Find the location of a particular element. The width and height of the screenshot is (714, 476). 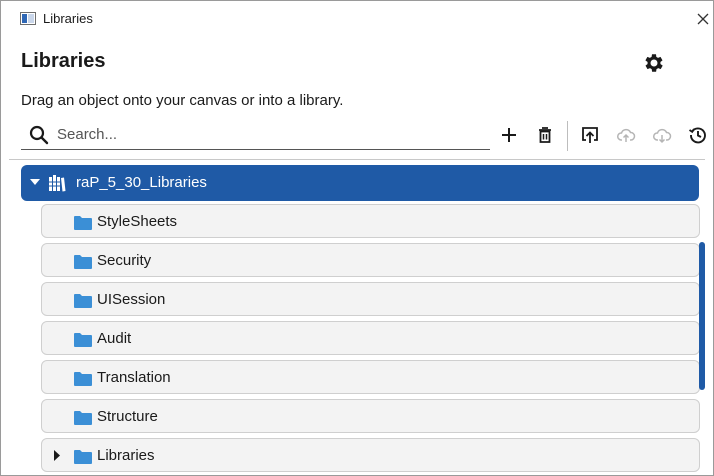

close-button is located at coordinates (704, 18).